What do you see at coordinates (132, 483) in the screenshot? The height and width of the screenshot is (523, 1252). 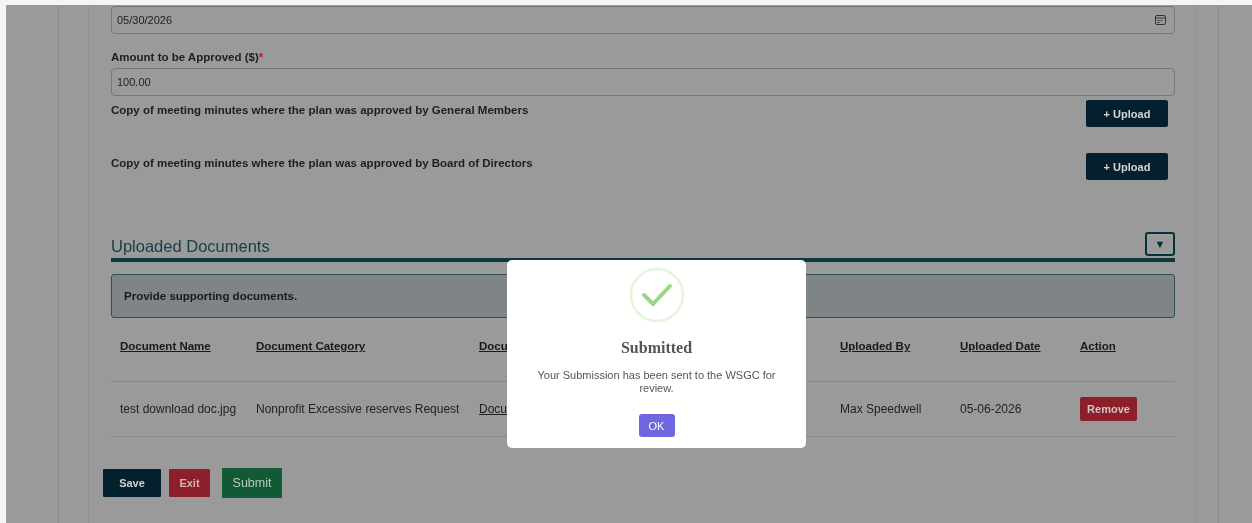 I see `save-button: Save` at bounding box center [132, 483].